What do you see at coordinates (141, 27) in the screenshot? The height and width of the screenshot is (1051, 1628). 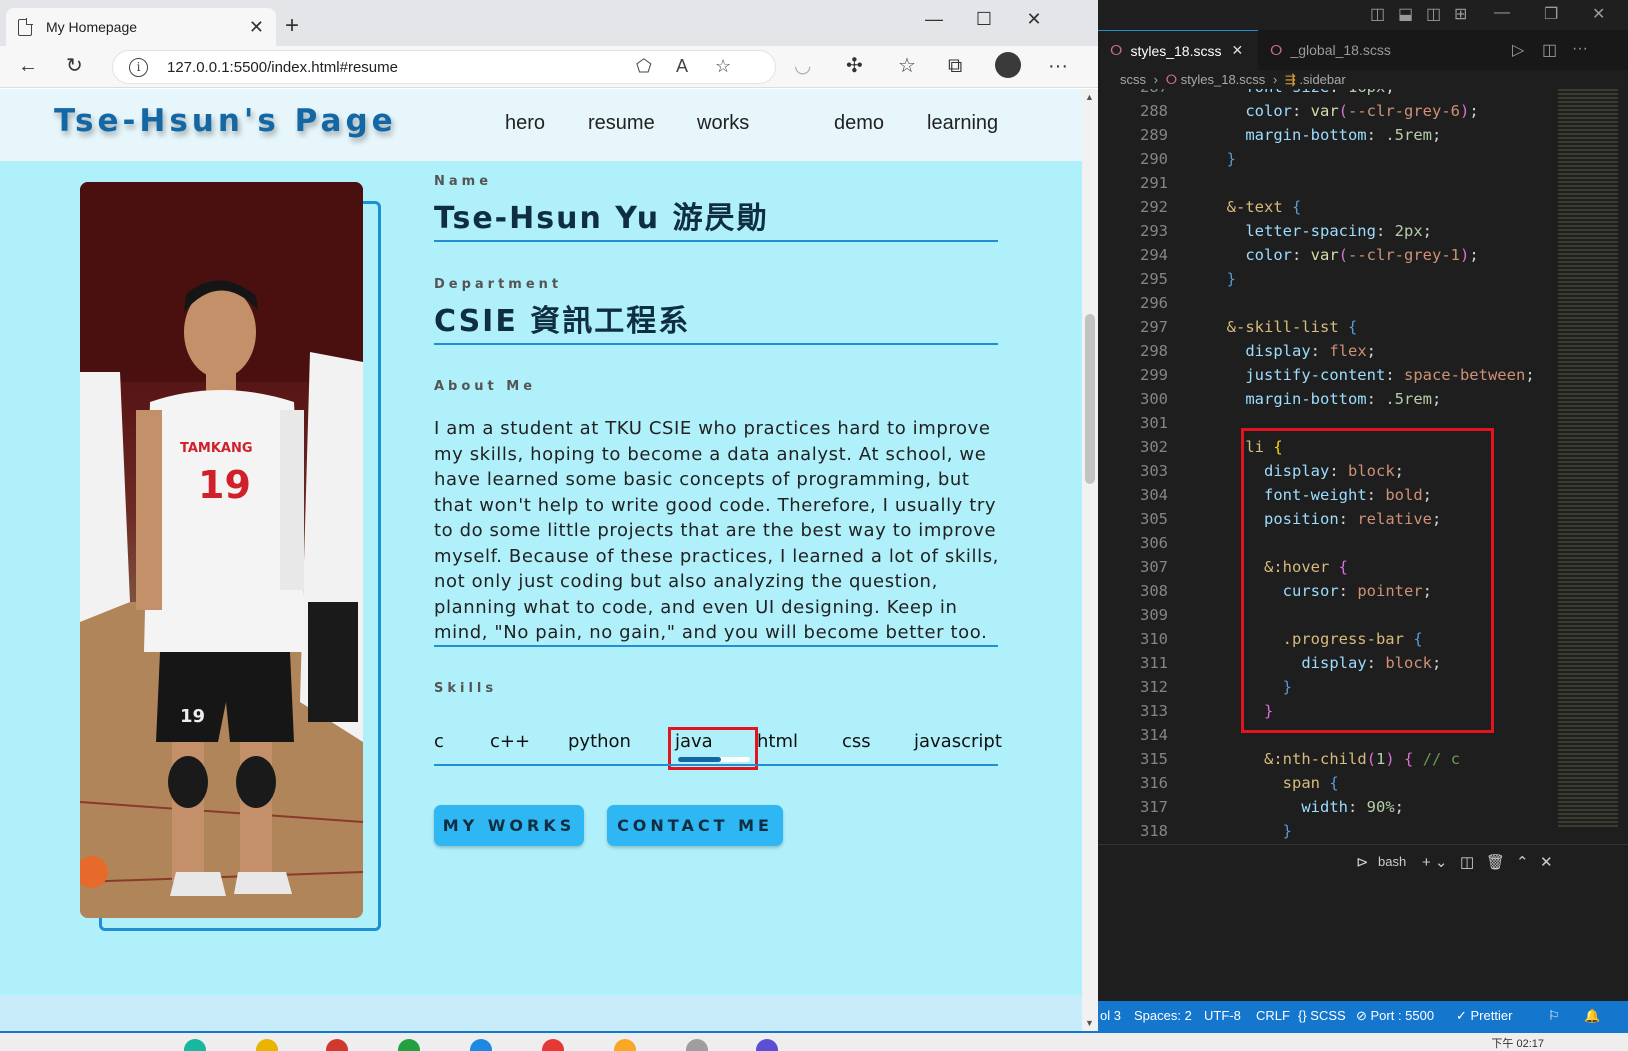 I see `browser-tab: My Homepage ✕` at bounding box center [141, 27].